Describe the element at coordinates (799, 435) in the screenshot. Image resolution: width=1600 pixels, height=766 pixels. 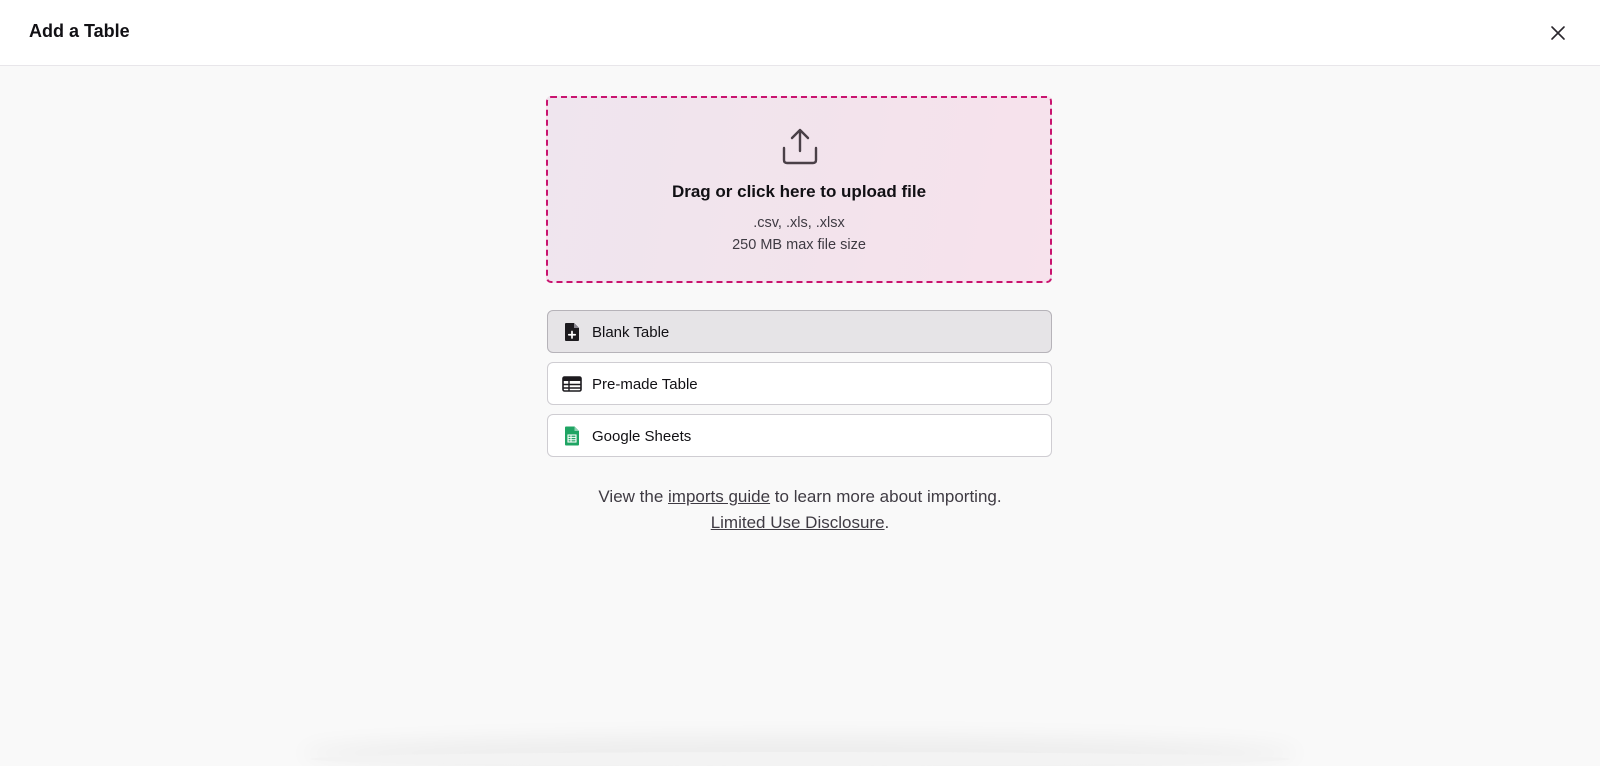
I see `google-sheets-option: Google Sheets` at that location.